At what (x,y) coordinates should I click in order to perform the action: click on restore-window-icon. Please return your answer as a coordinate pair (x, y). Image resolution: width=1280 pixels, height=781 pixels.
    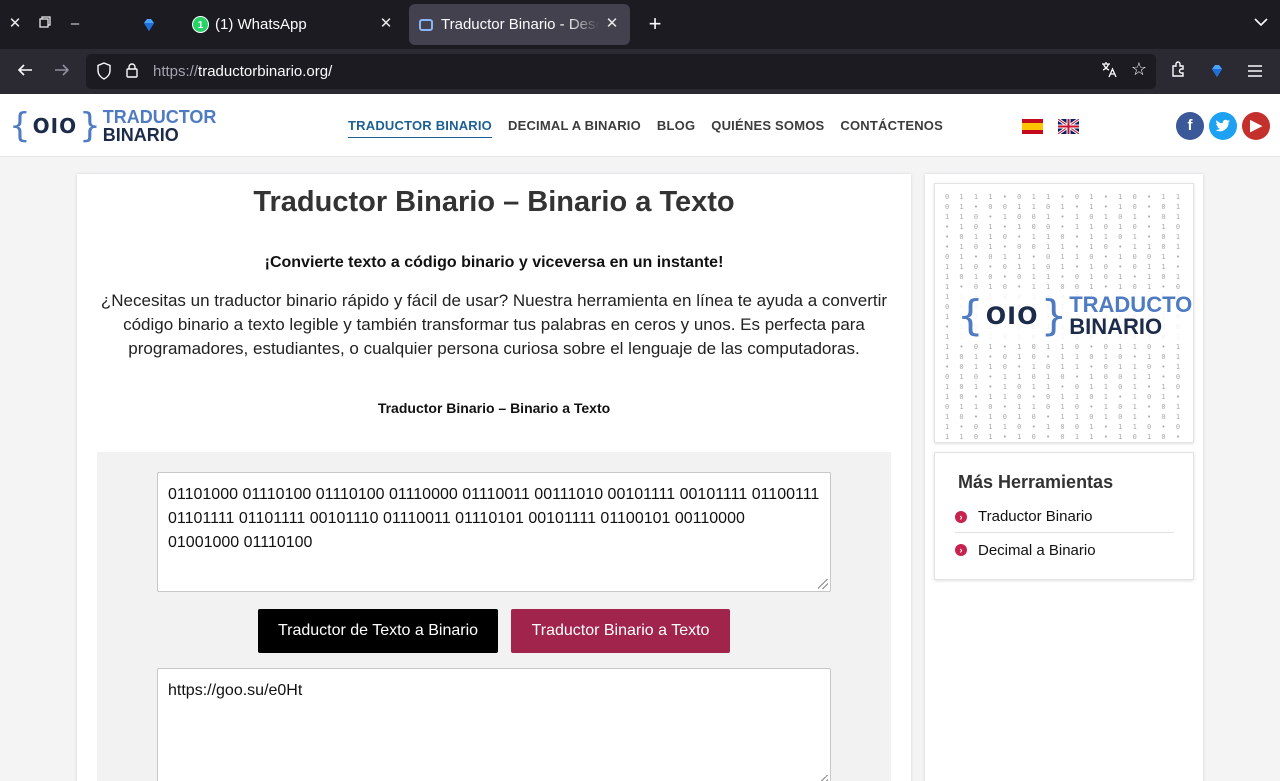
    Looking at the image, I should click on (45, 24).